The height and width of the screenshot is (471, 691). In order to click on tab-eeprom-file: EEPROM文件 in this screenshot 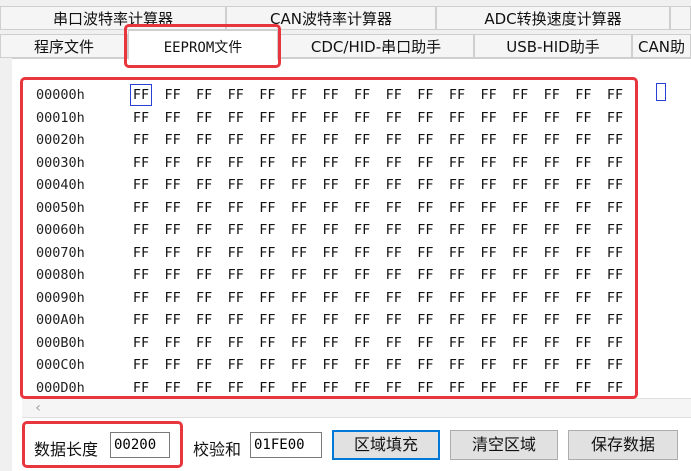, I will do `click(203, 45)`.